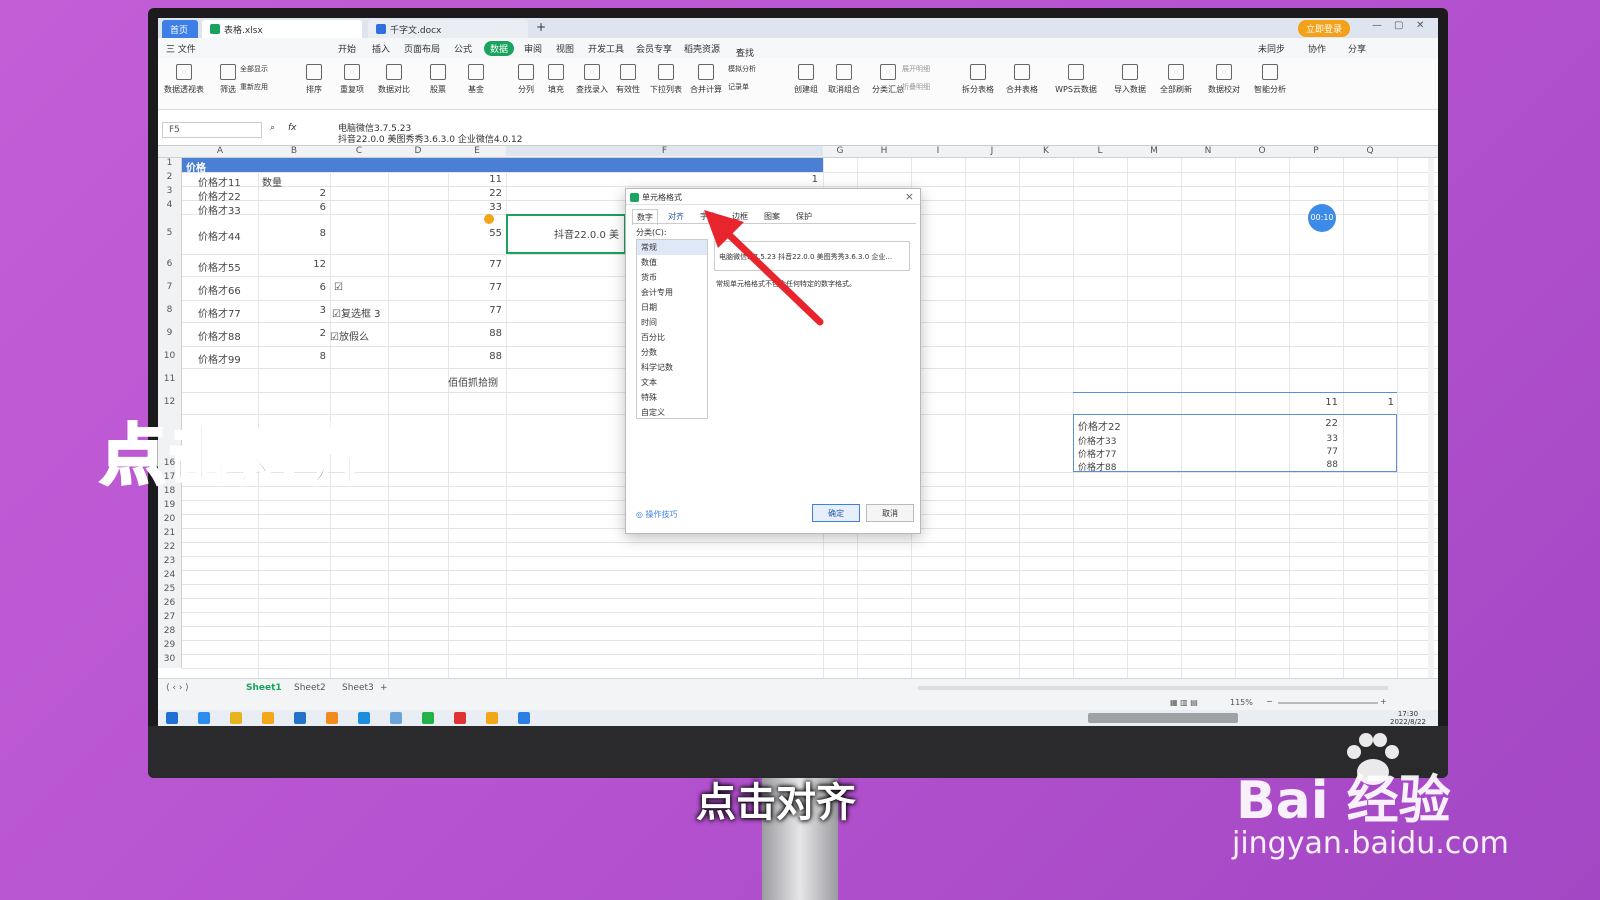 The image size is (1600, 900). What do you see at coordinates (654, 48) in the screenshot?
I see `menu-member: 会员专享` at bounding box center [654, 48].